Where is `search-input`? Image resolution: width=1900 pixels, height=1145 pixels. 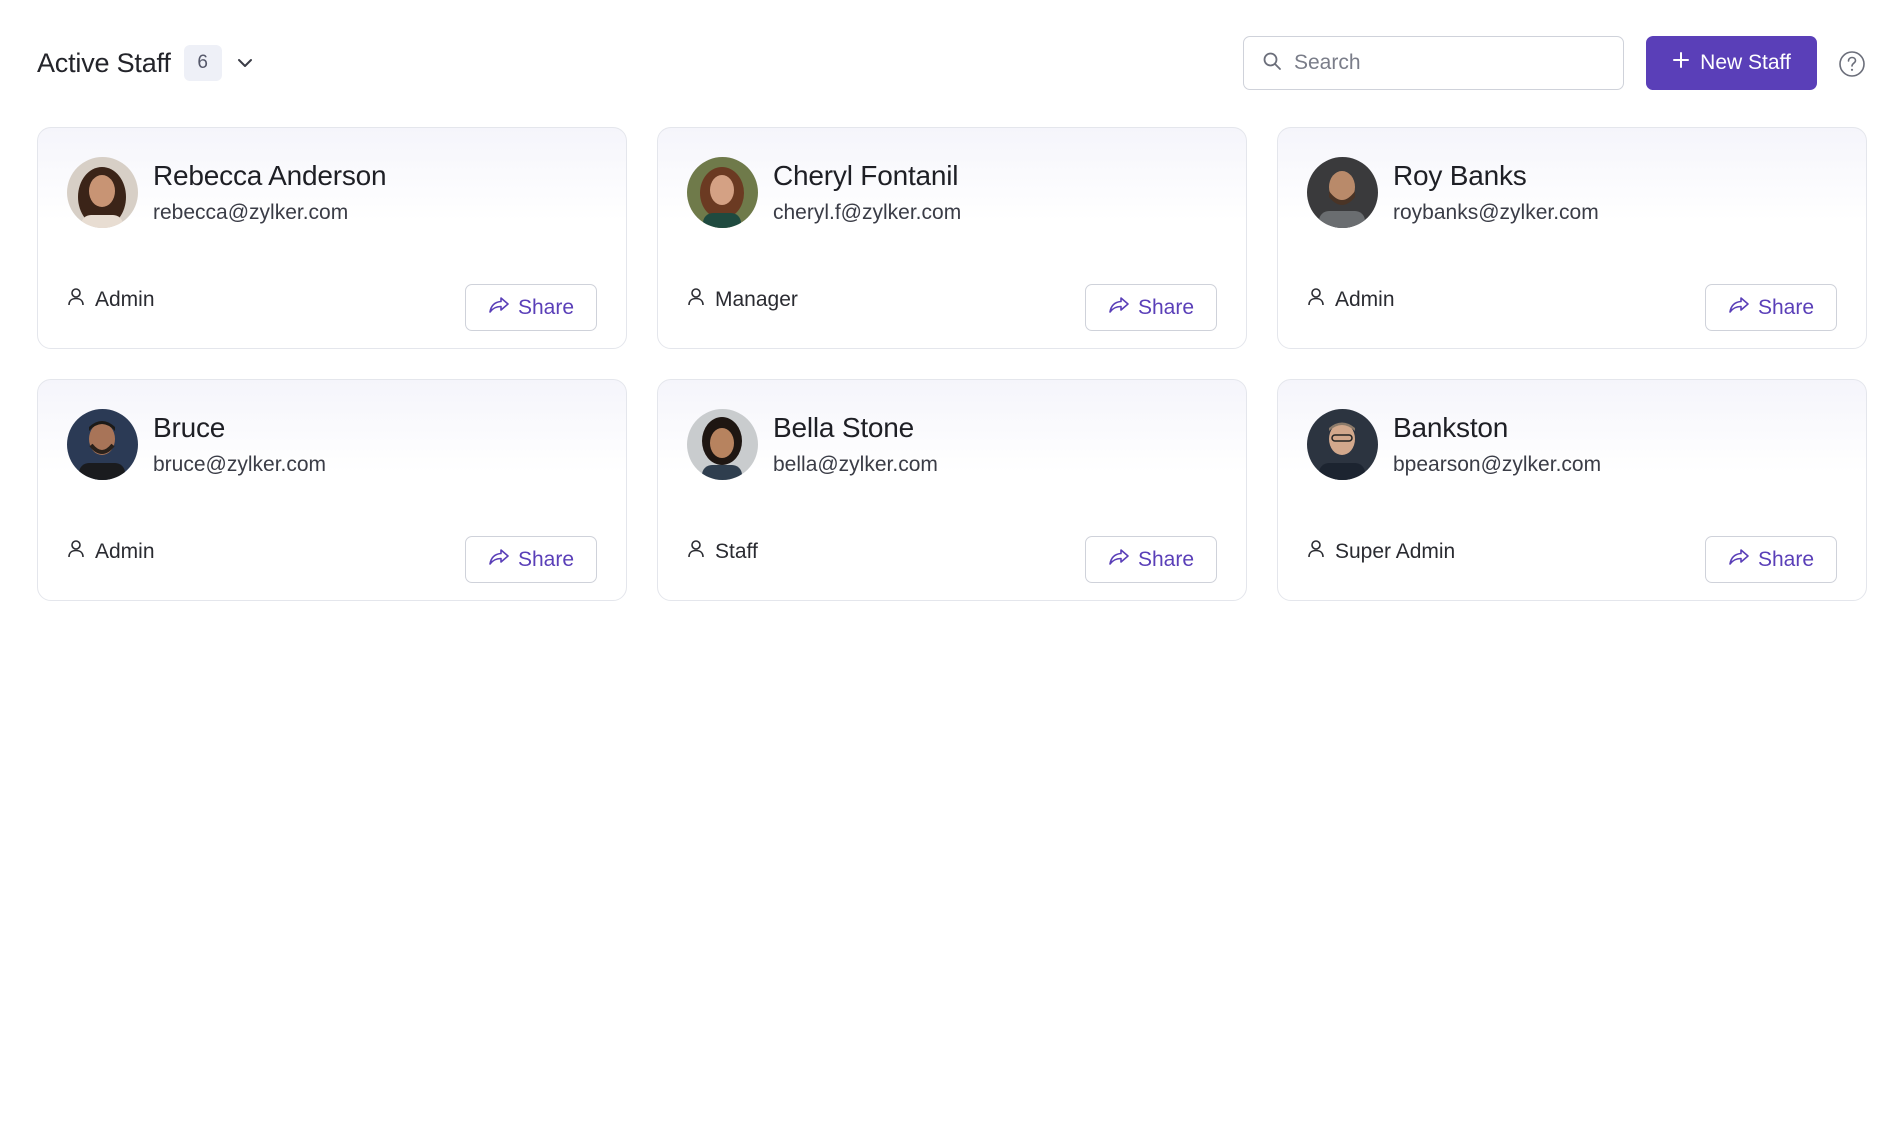
search-input is located at coordinates (1444, 63).